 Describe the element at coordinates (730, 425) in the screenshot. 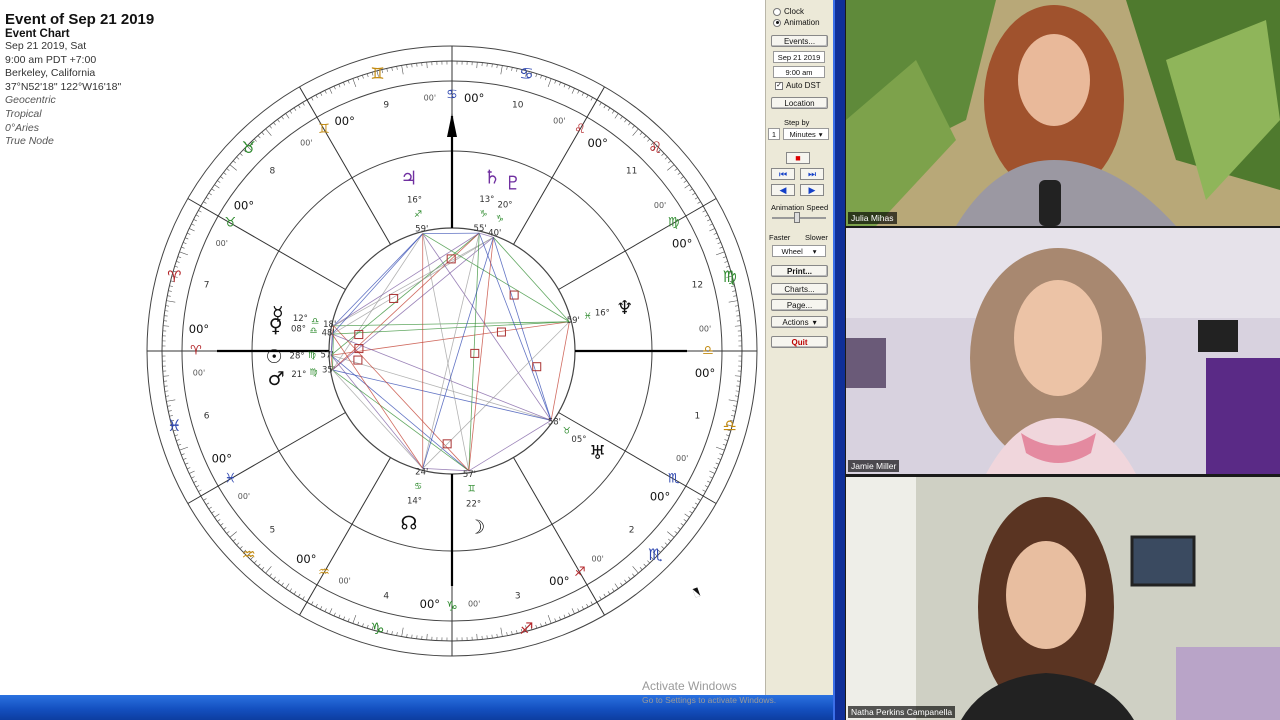

I see `zodiac-sign-icon: ♎` at that location.